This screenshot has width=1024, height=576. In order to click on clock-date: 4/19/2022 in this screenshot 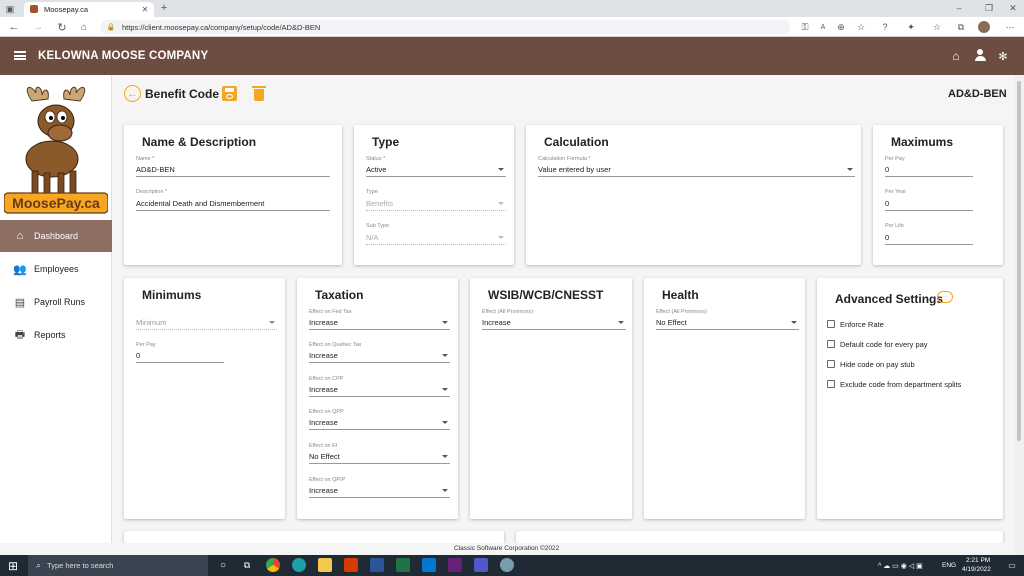, I will do `click(976, 569)`.